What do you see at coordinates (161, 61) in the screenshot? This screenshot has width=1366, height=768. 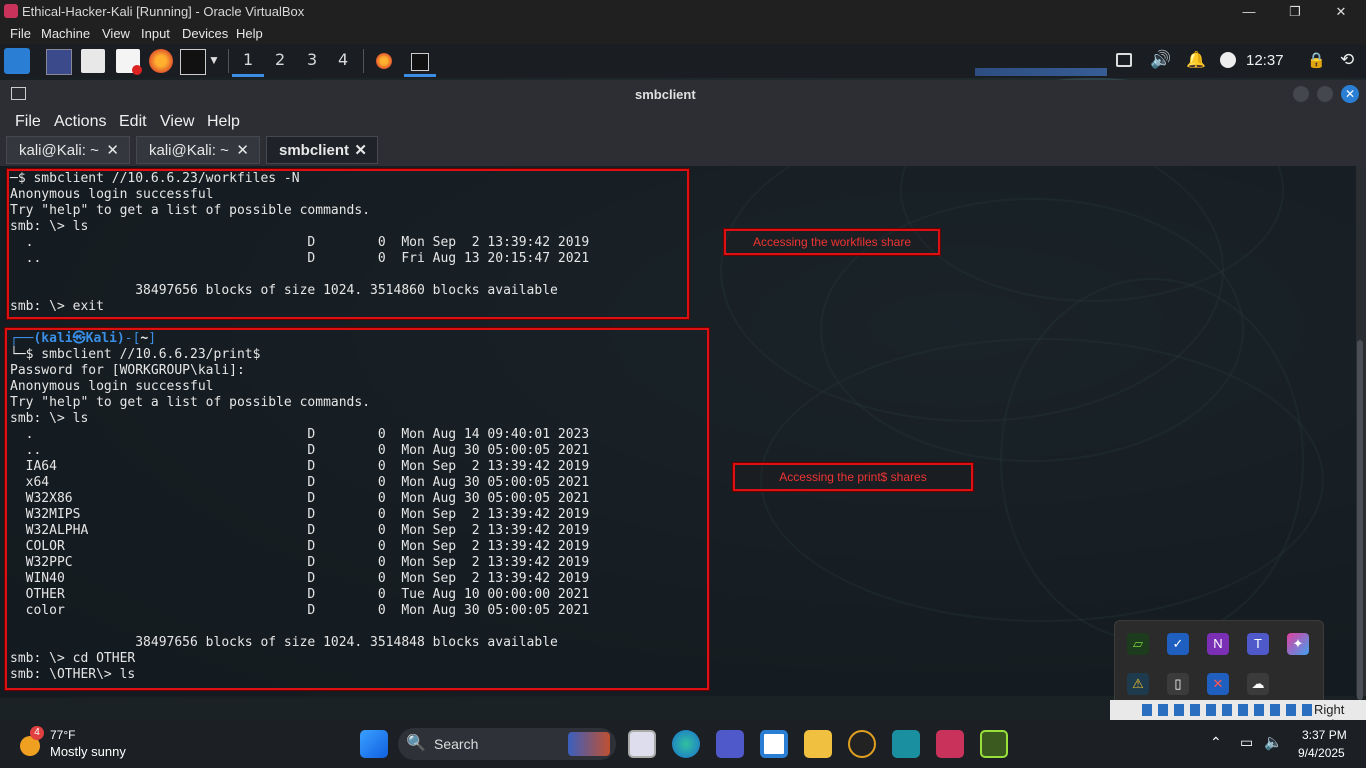 I see `firefox-icon` at bounding box center [161, 61].